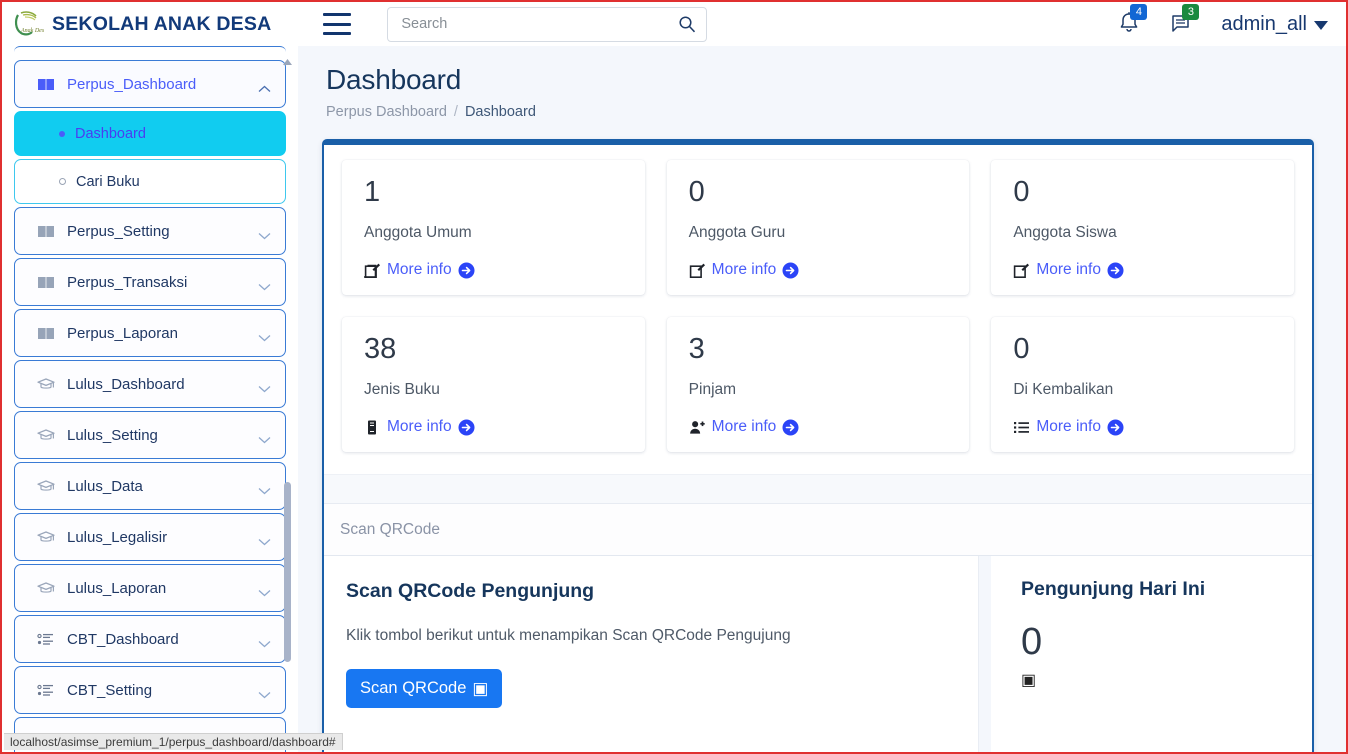 This screenshot has height=754, width=1348. Describe the element at coordinates (264, 86) in the screenshot. I see `chevron-up-icon` at that location.